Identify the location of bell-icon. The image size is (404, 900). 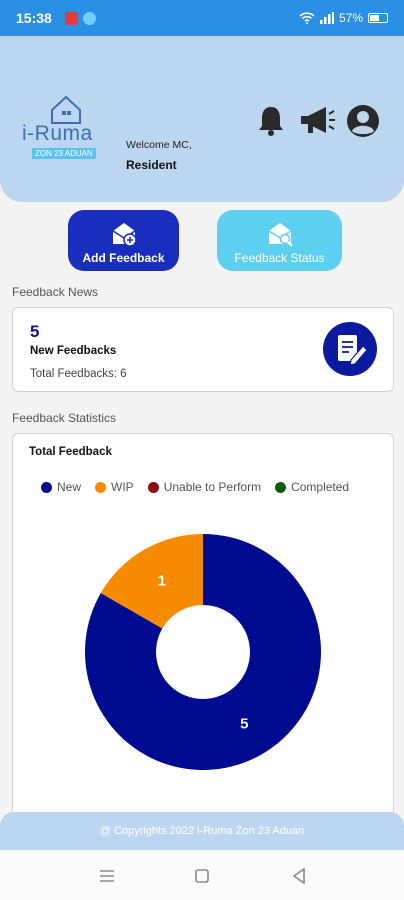
(271, 121).